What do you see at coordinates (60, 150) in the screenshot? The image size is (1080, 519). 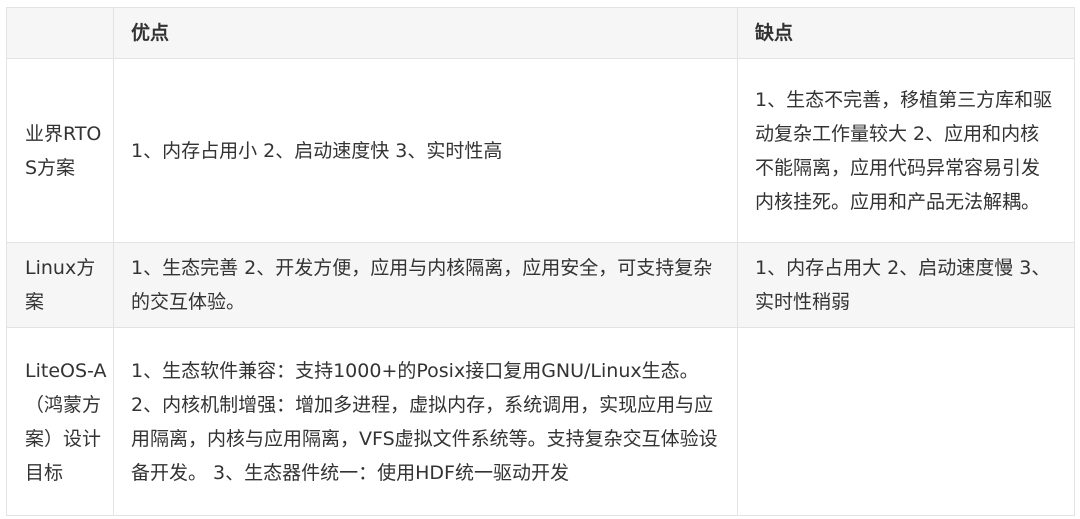 I see `row-label: 业界RTOS方案` at bounding box center [60, 150].